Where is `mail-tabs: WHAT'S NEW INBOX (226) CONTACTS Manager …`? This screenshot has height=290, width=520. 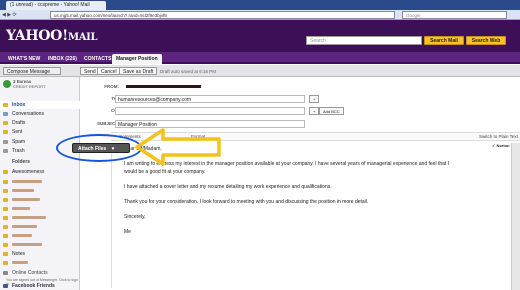
mail-tabs: WHAT'S NEW INBOX (226) CONTACTS Manager … is located at coordinates (260, 58).